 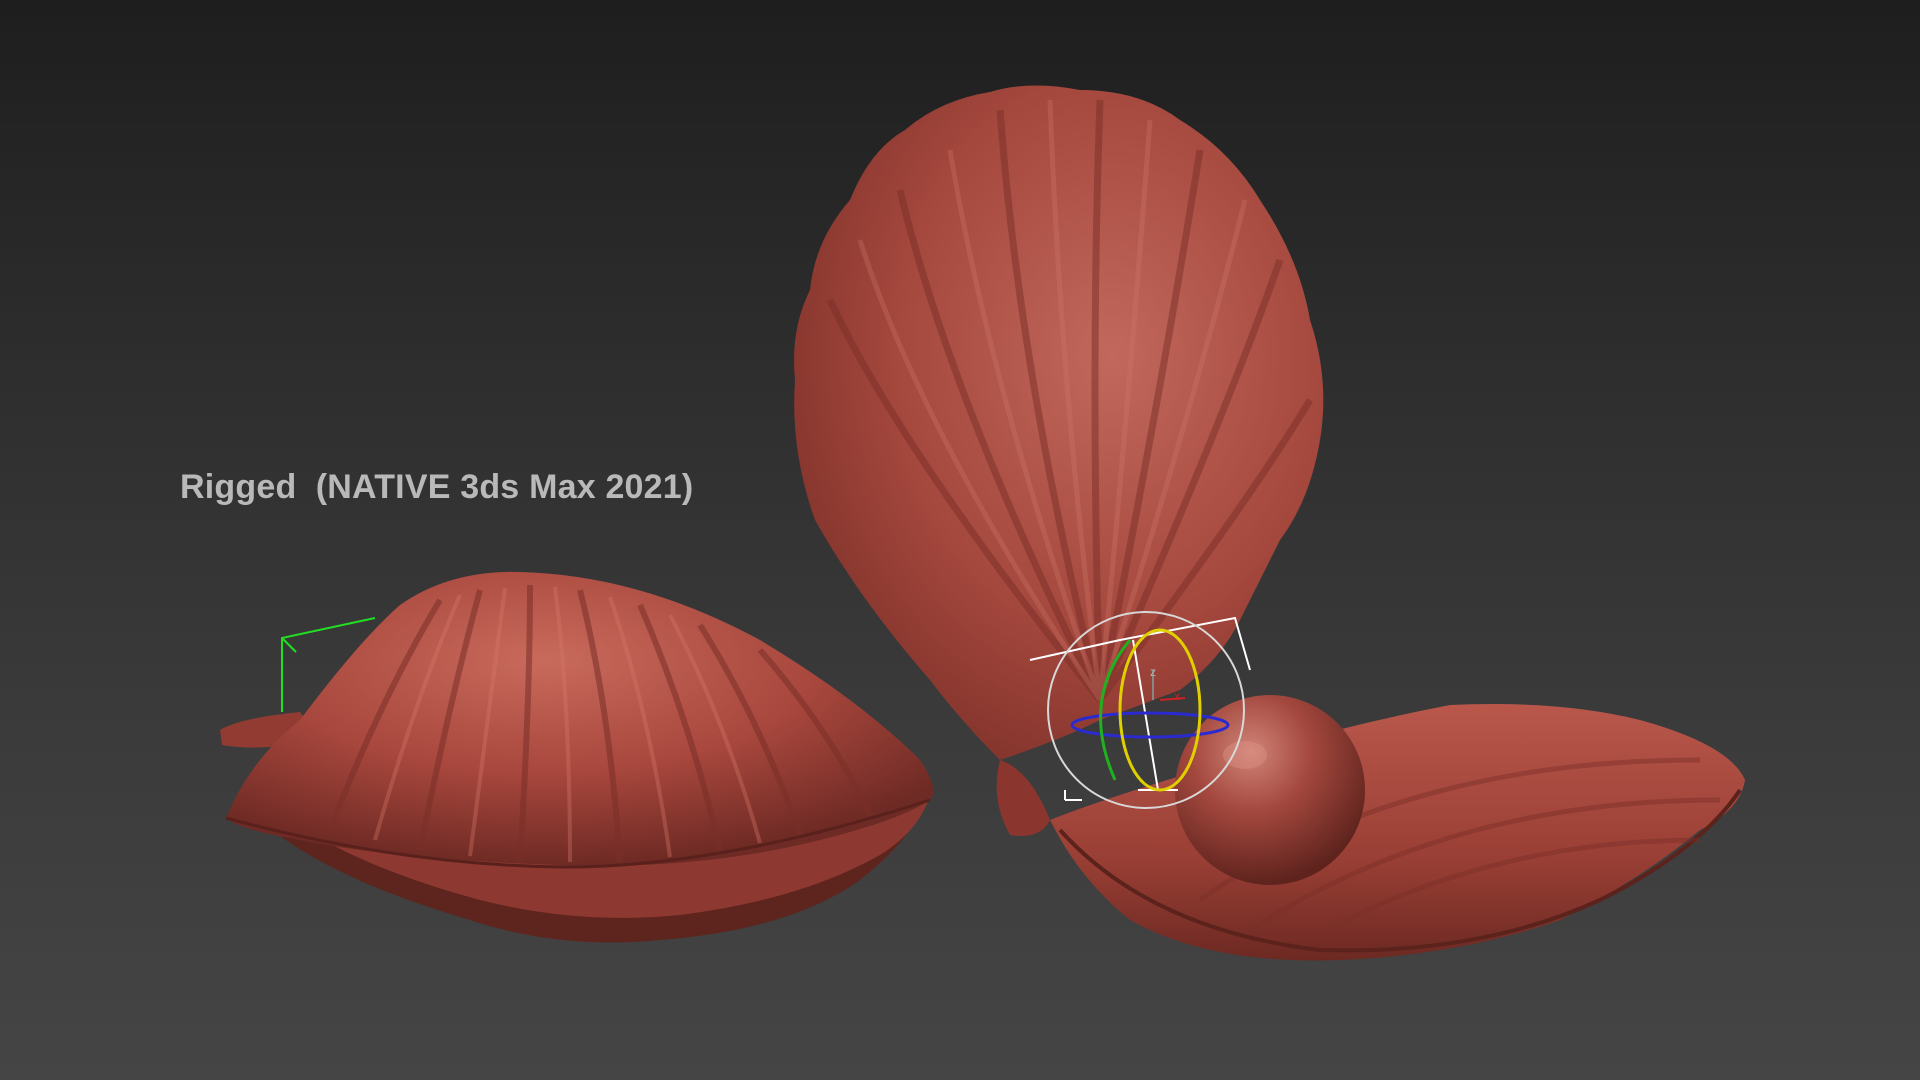 What do you see at coordinates (1177, 696) in the screenshot?
I see `gizmo-x-label: x` at bounding box center [1177, 696].